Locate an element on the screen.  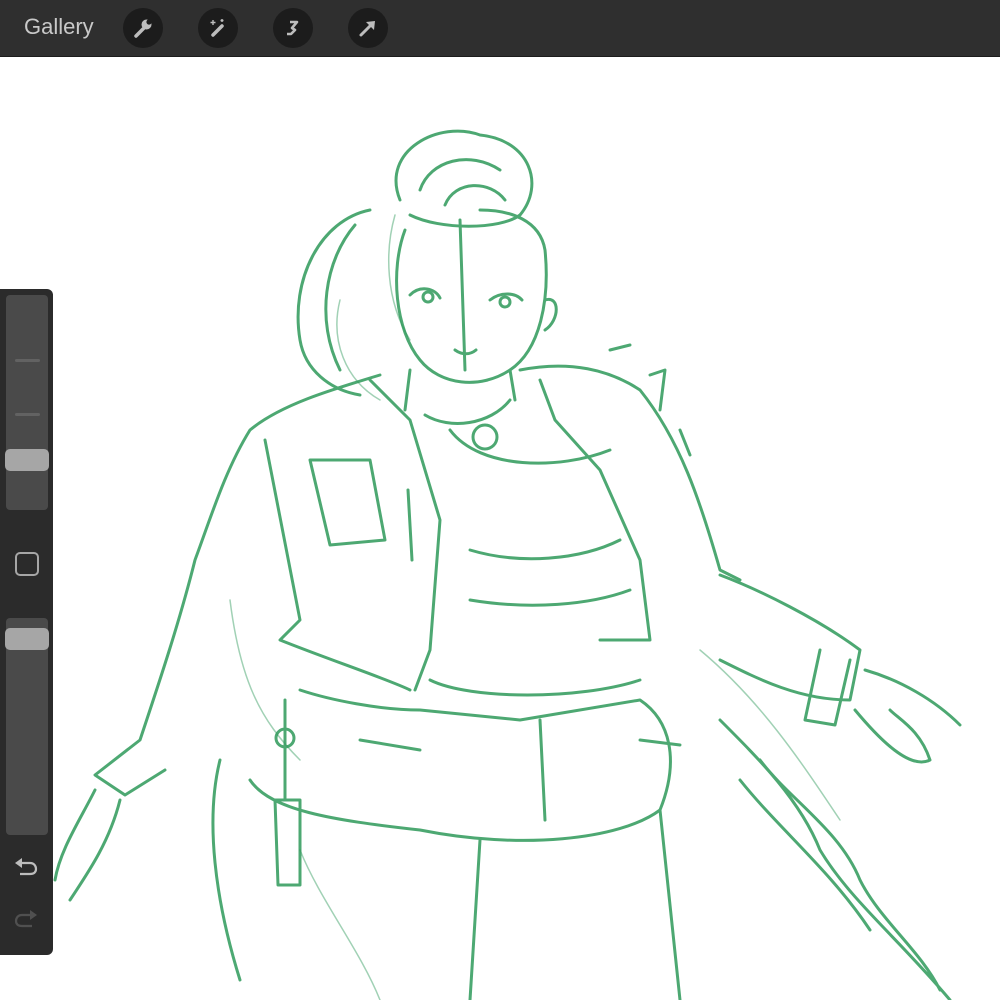
transform-button is located at coordinates (368, 28).